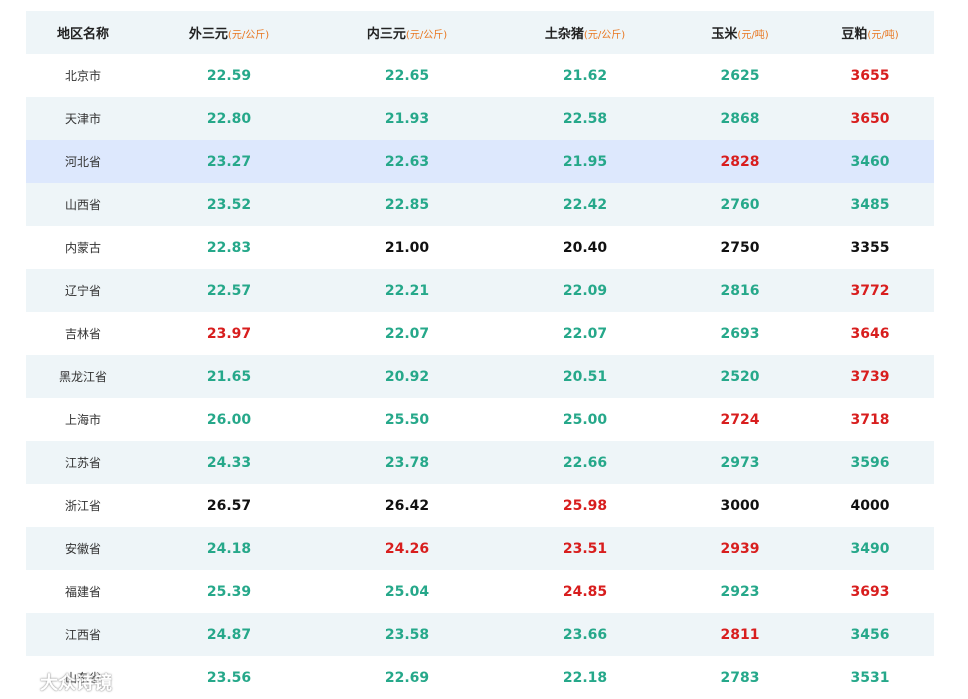 This screenshot has width=968, height=699. I want to click on price-cell: 3531, so click(870, 677).